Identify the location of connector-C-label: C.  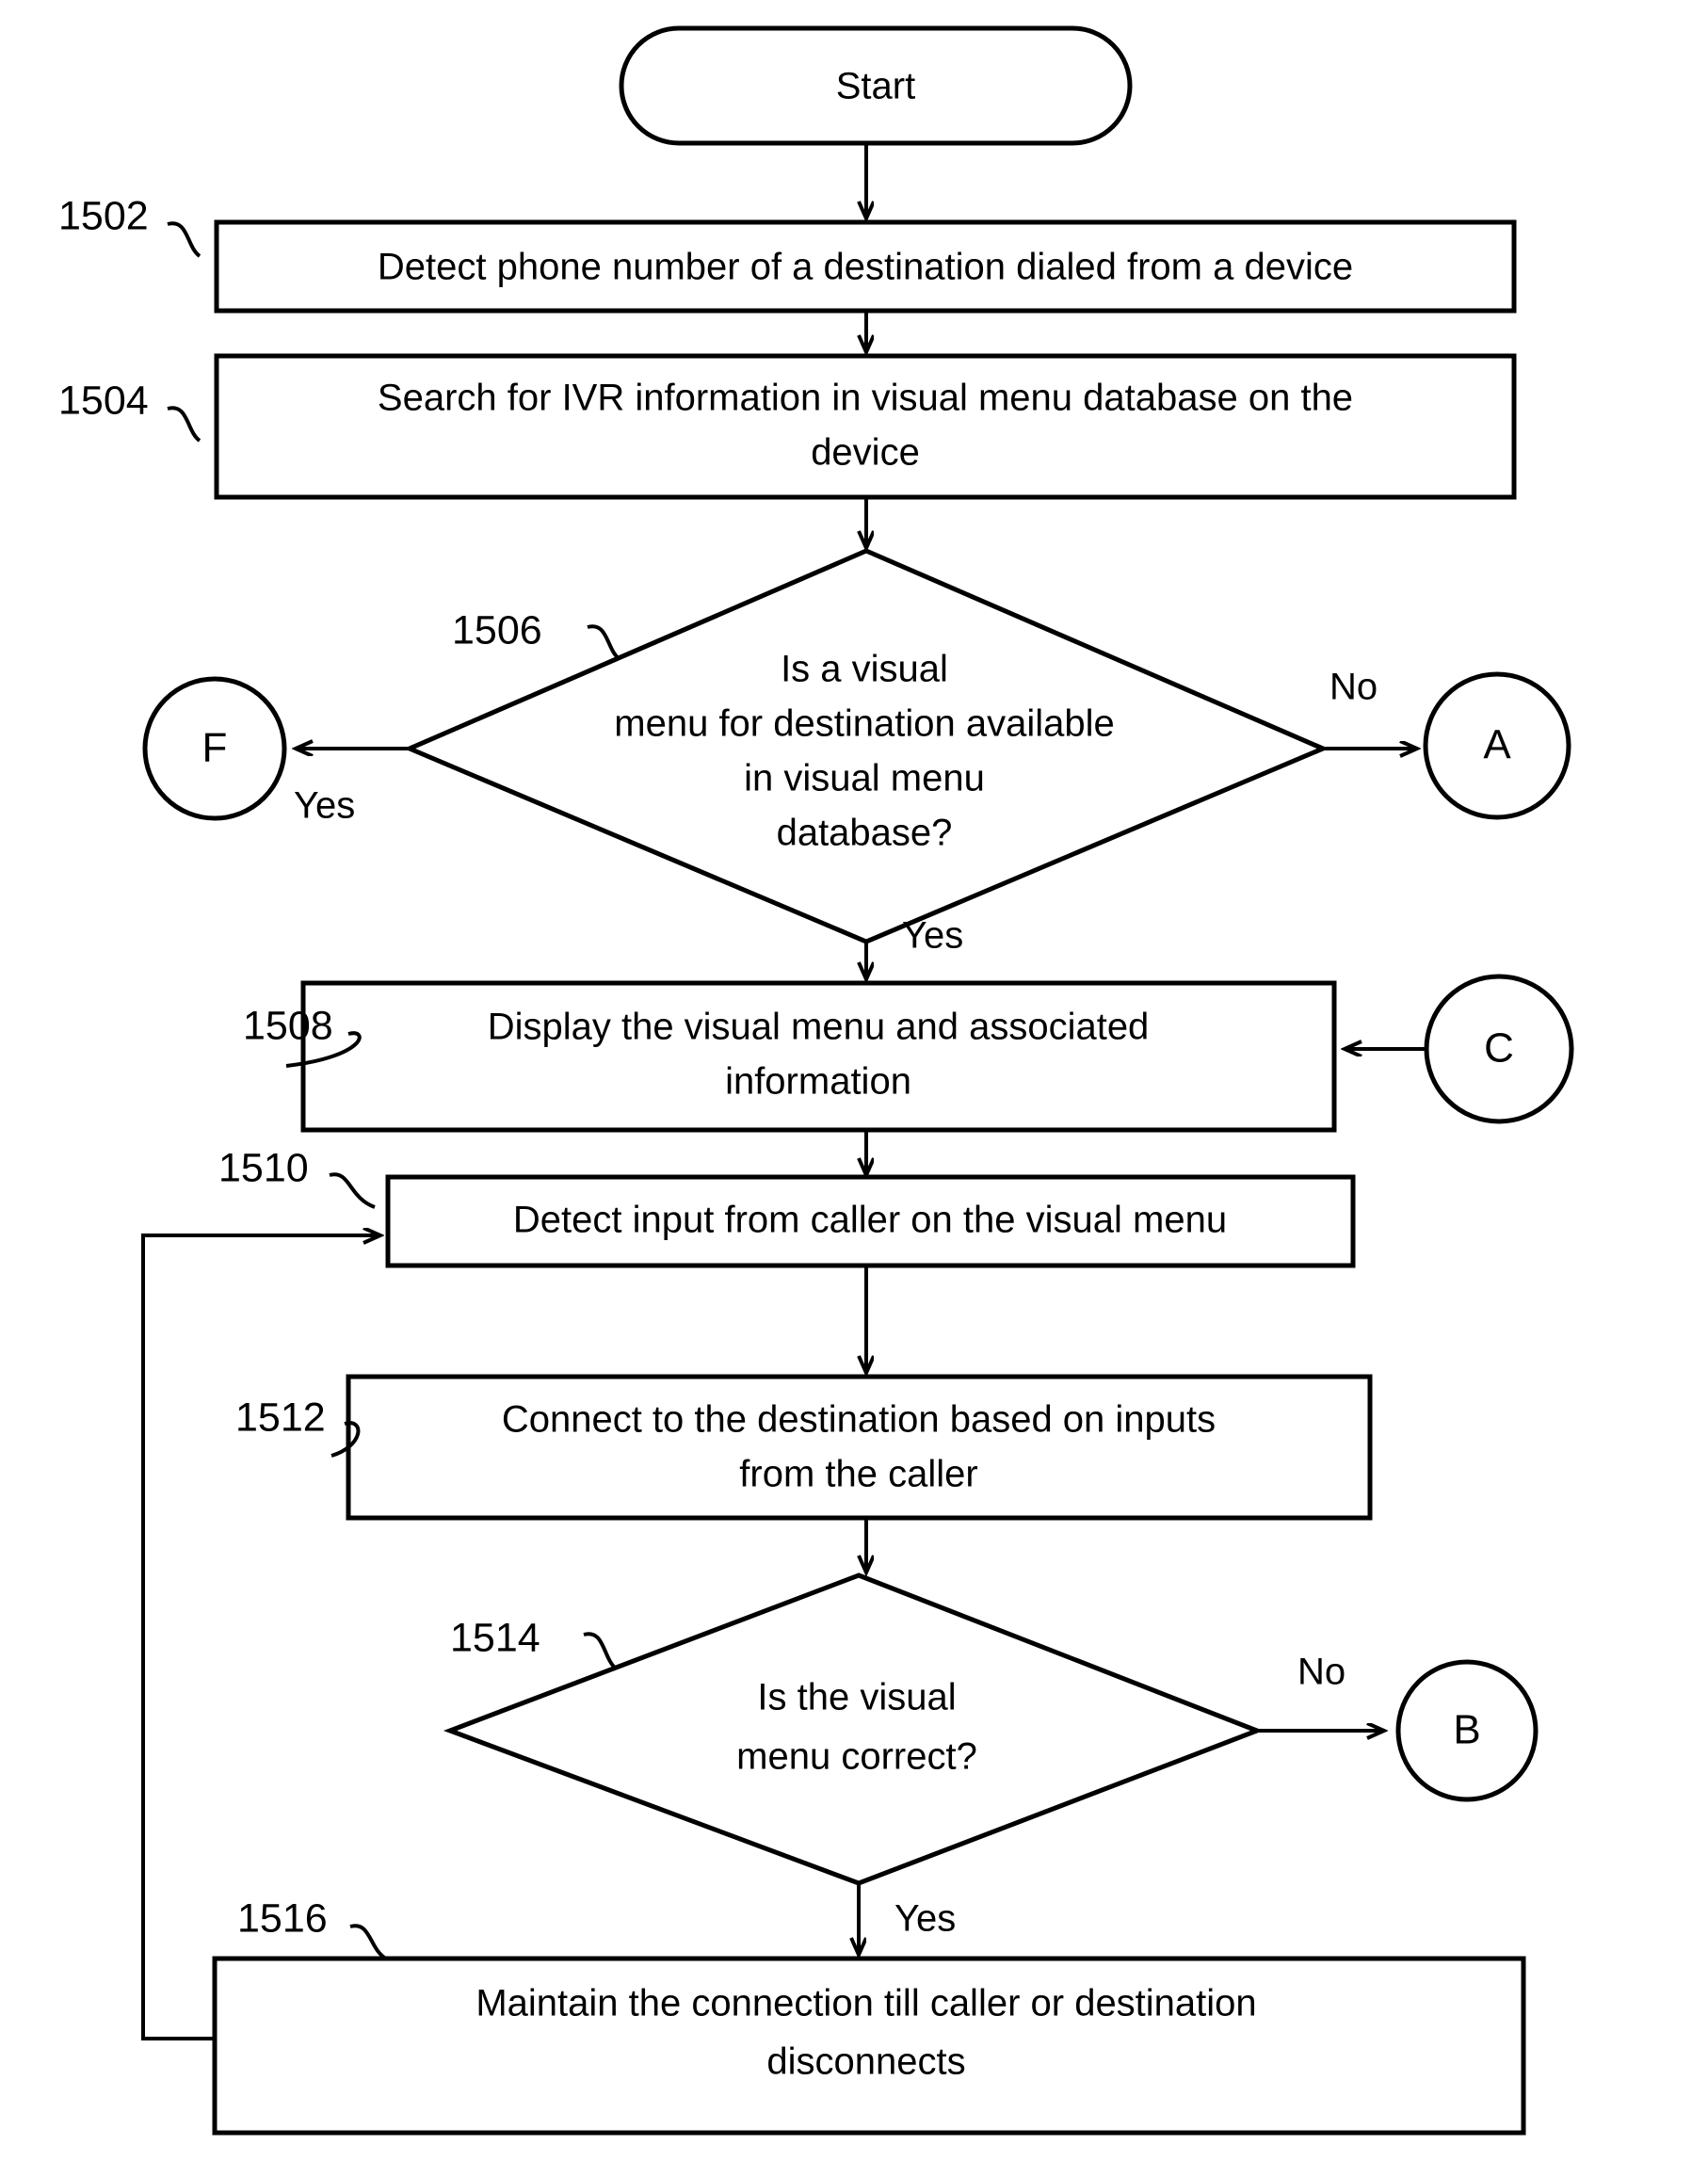
(1499, 1048).